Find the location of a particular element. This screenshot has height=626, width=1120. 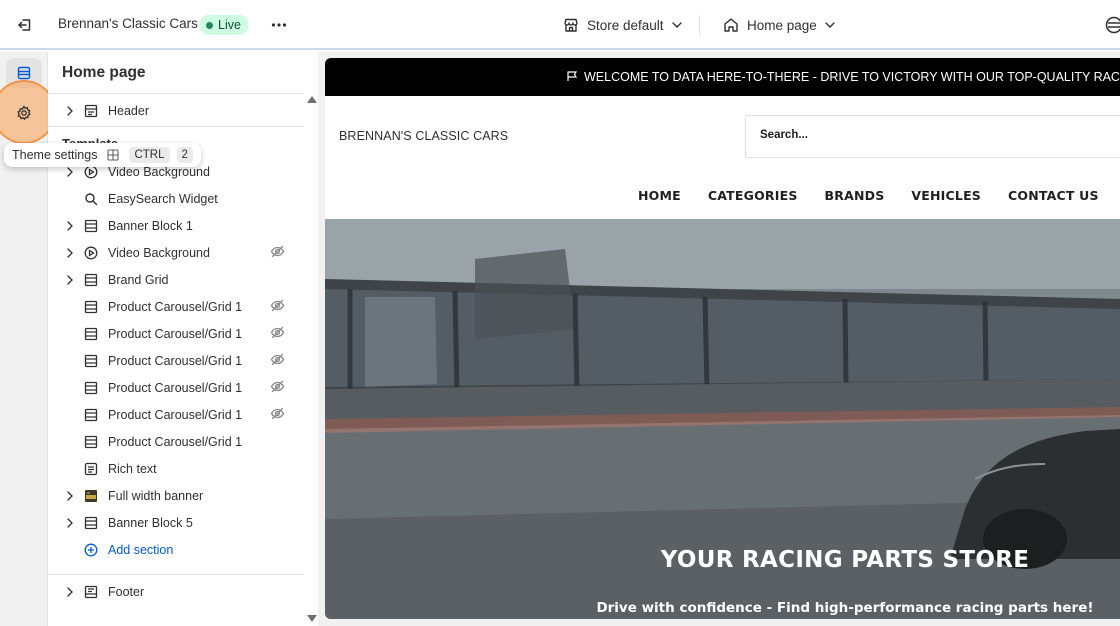

section-row: Full width banner is located at coordinates (173, 496).